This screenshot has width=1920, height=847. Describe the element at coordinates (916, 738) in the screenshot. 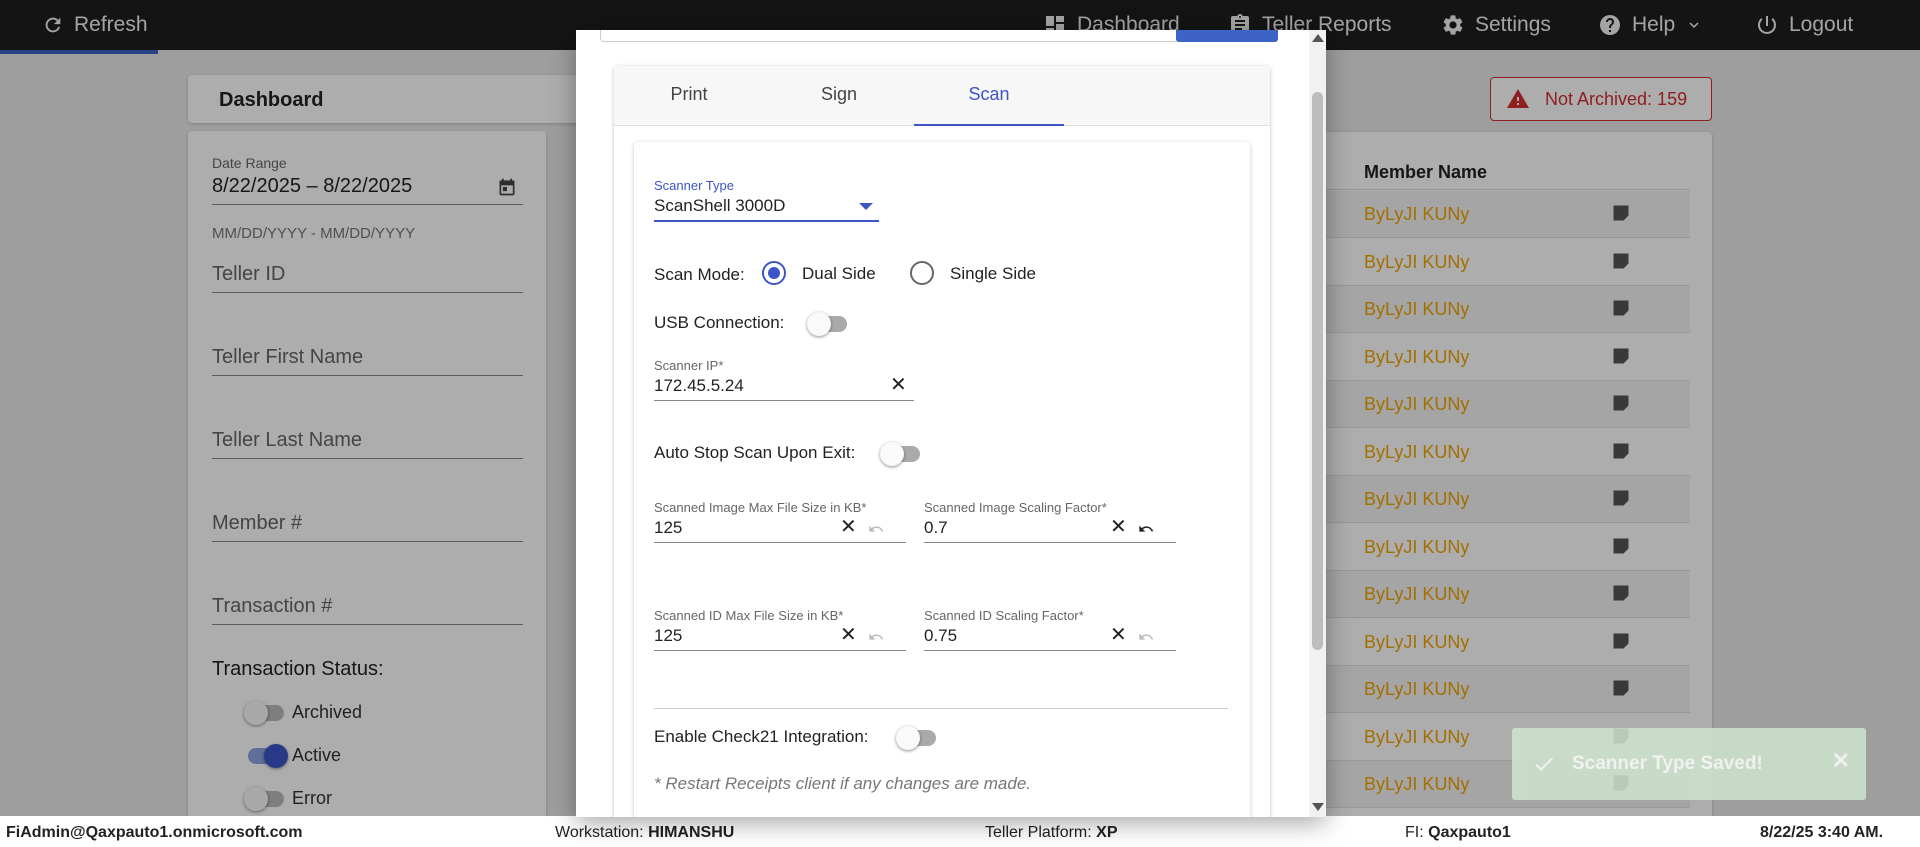

I see `check21-toggle` at that location.